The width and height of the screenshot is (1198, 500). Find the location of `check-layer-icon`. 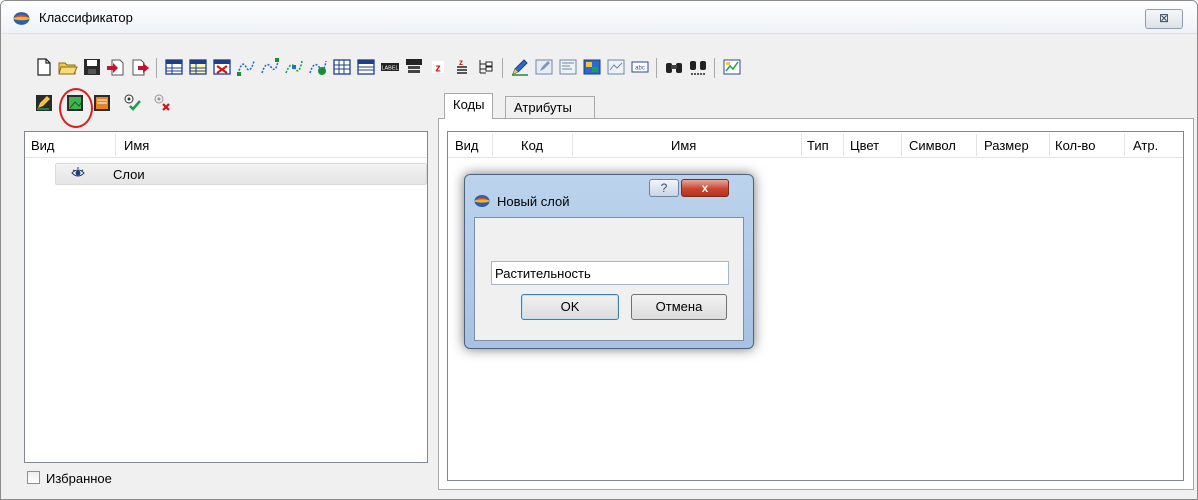

check-layer-icon is located at coordinates (132, 103).